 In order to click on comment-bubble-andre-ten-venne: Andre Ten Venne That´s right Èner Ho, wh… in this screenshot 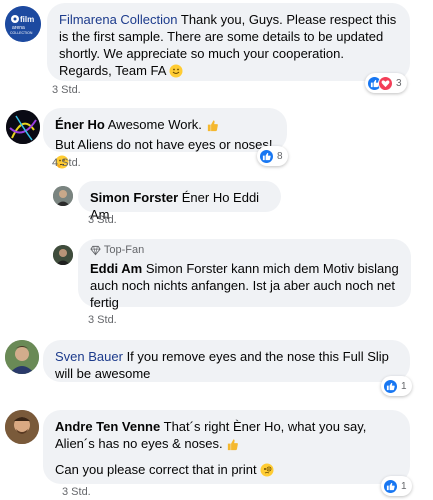, I will do `click(226, 447)`.